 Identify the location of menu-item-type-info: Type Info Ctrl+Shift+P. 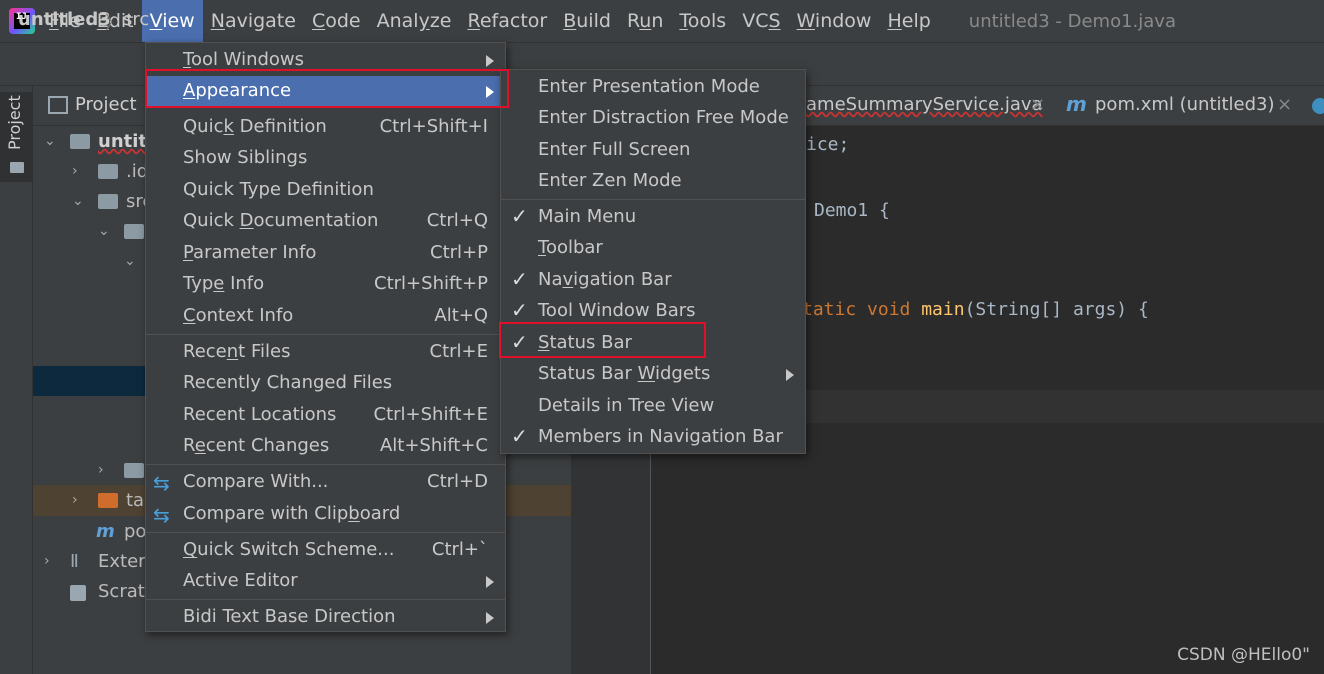
(325, 284).